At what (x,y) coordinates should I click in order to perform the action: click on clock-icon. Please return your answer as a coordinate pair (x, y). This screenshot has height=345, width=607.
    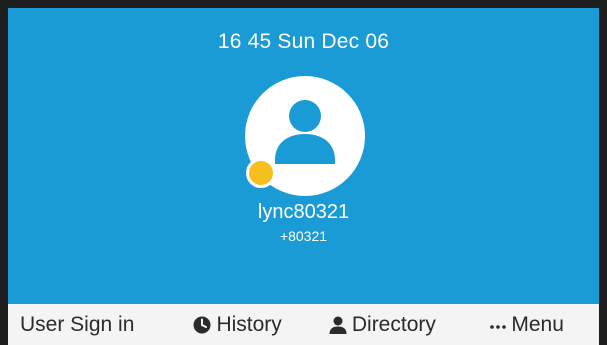
    Looking at the image, I should click on (202, 325).